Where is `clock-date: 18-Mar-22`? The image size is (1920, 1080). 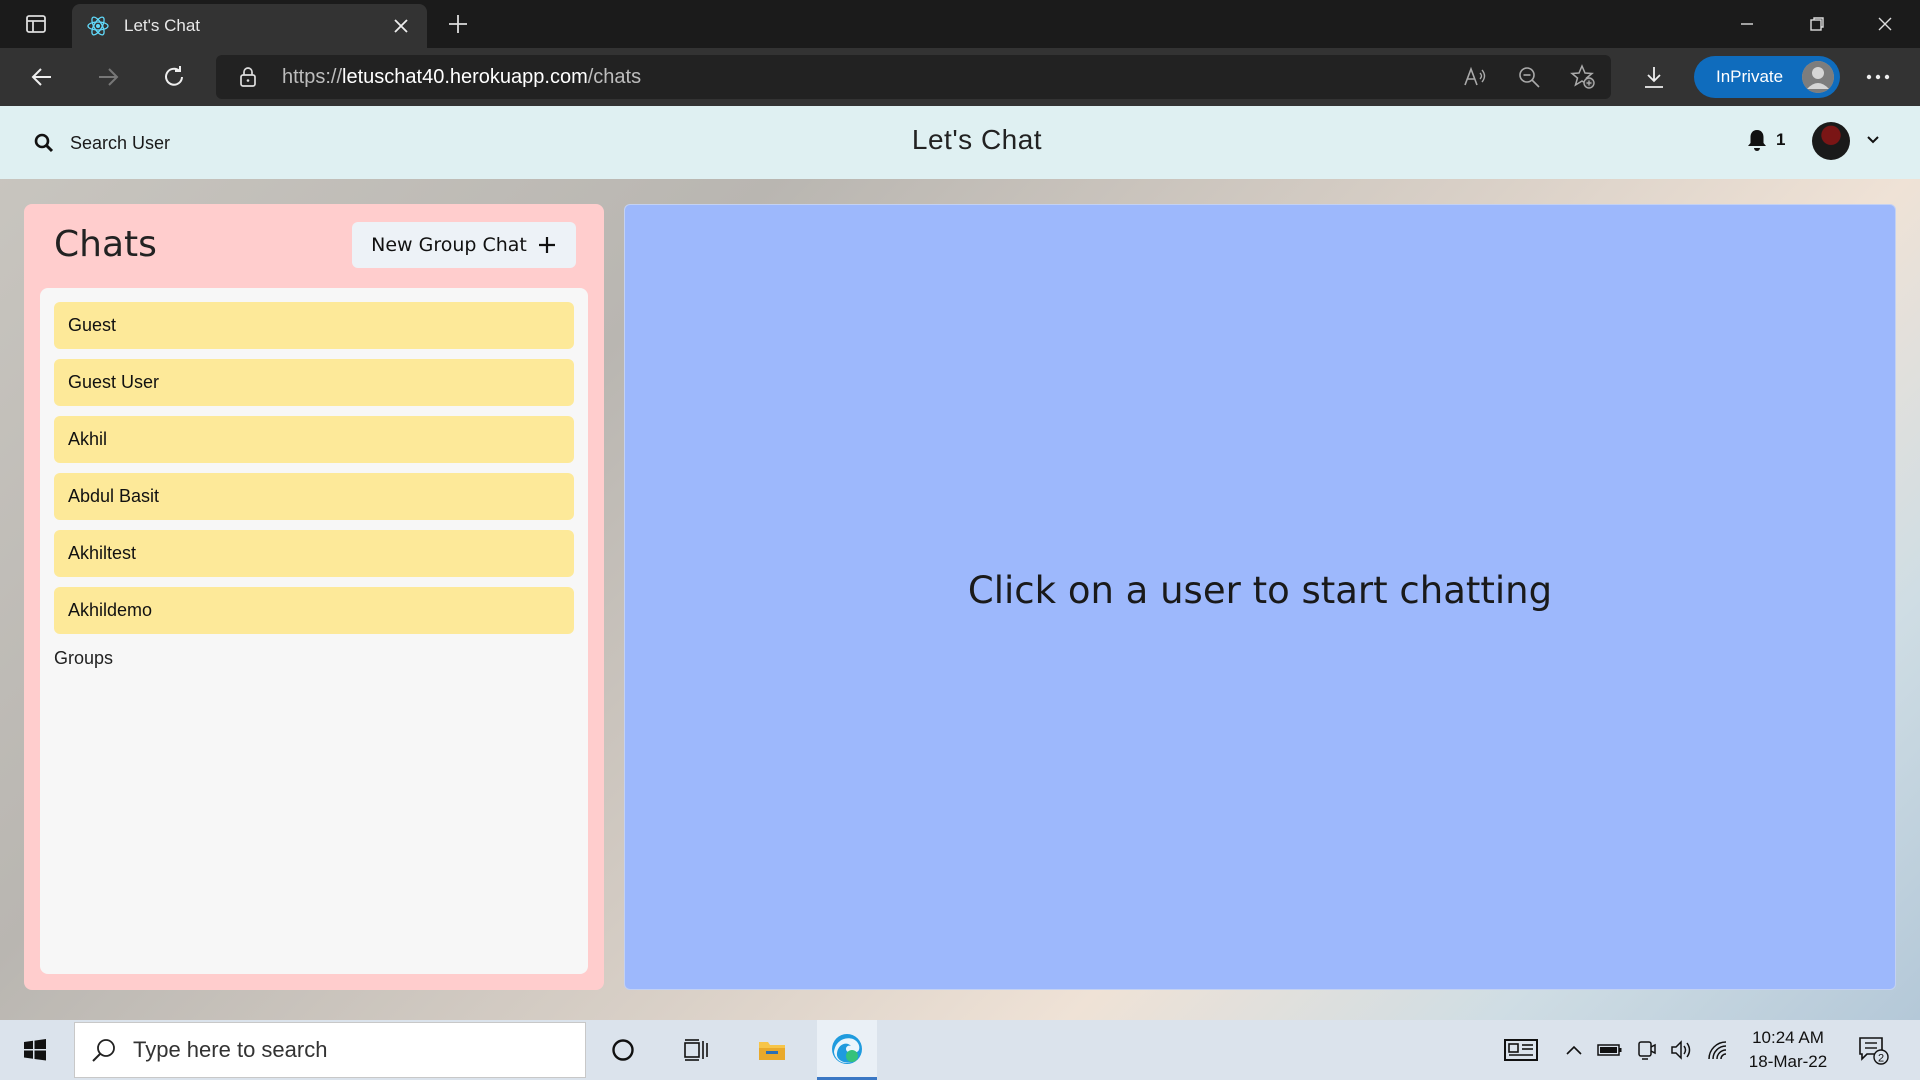
clock-date: 18-Mar-22 is located at coordinates (1788, 1061).